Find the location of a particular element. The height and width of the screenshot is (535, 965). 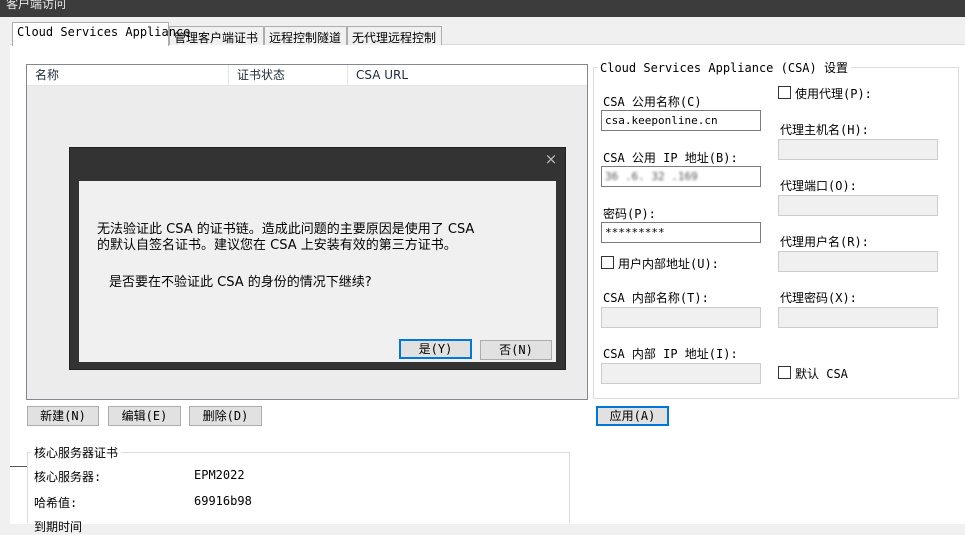

edit-button: 编辑(E) is located at coordinates (144, 416).